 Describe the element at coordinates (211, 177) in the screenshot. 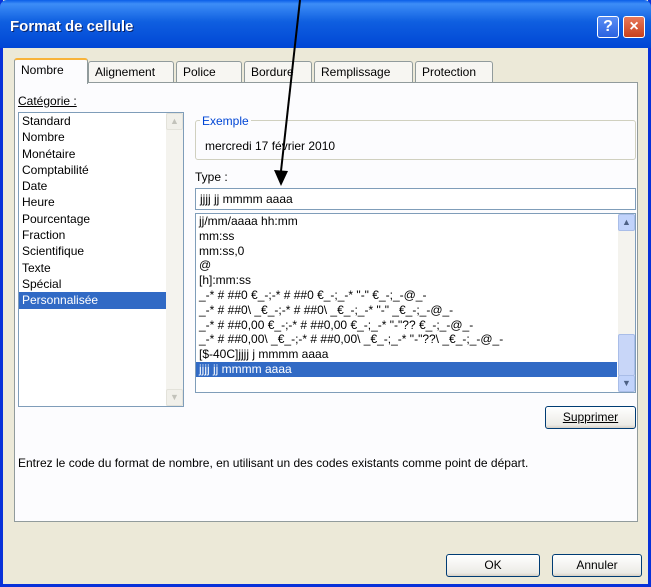

I see `type-label: Type :` at that location.